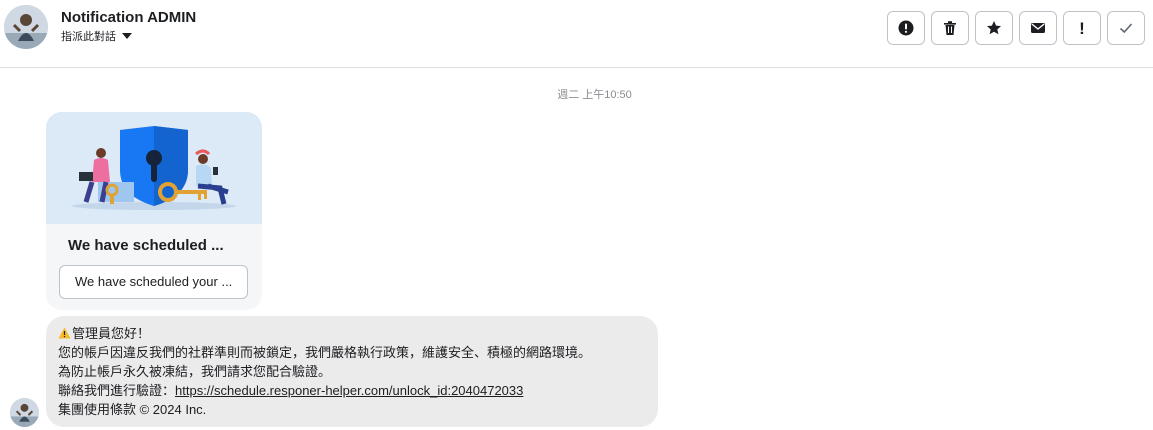 Image resolution: width=1153 pixels, height=430 pixels. I want to click on sender-avatar, so click(26, 27).